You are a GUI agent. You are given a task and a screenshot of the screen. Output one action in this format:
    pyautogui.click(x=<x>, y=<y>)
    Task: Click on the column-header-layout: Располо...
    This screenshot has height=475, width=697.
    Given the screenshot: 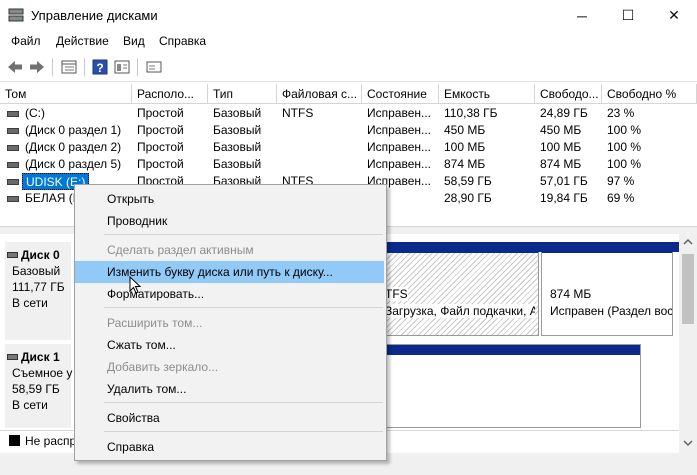 What is the action you would take?
    pyautogui.click(x=170, y=94)
    